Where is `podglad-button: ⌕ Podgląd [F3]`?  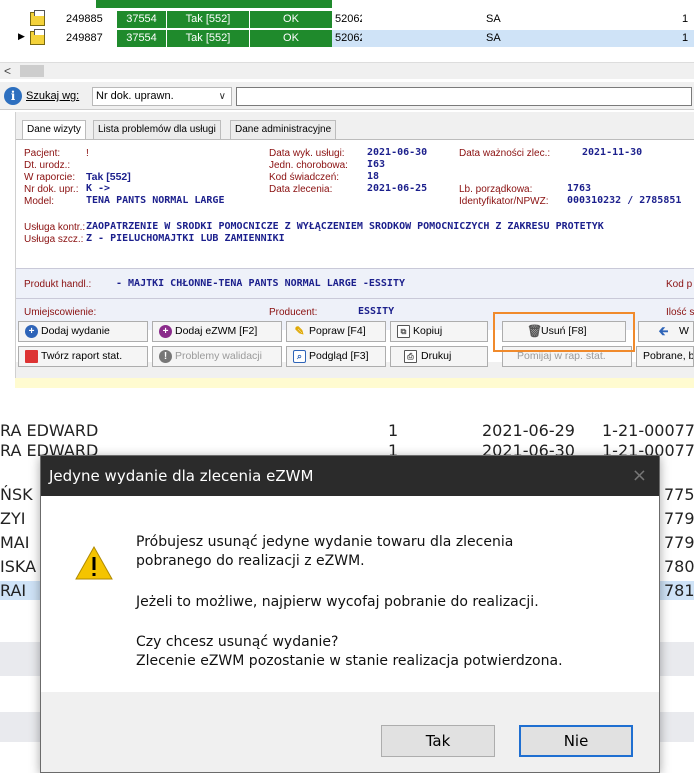 podglad-button: ⌕ Podgląd [F3] is located at coordinates (336, 356).